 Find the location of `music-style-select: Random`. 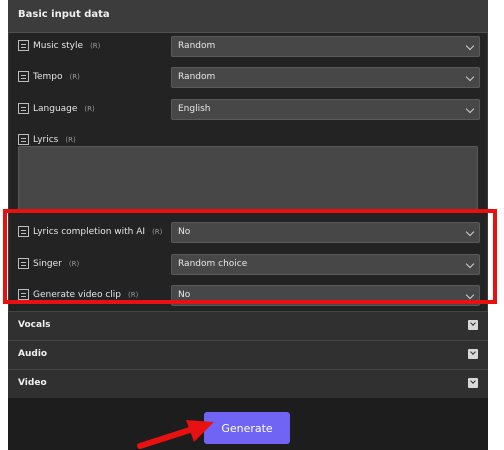

music-style-select: Random is located at coordinates (325, 46).